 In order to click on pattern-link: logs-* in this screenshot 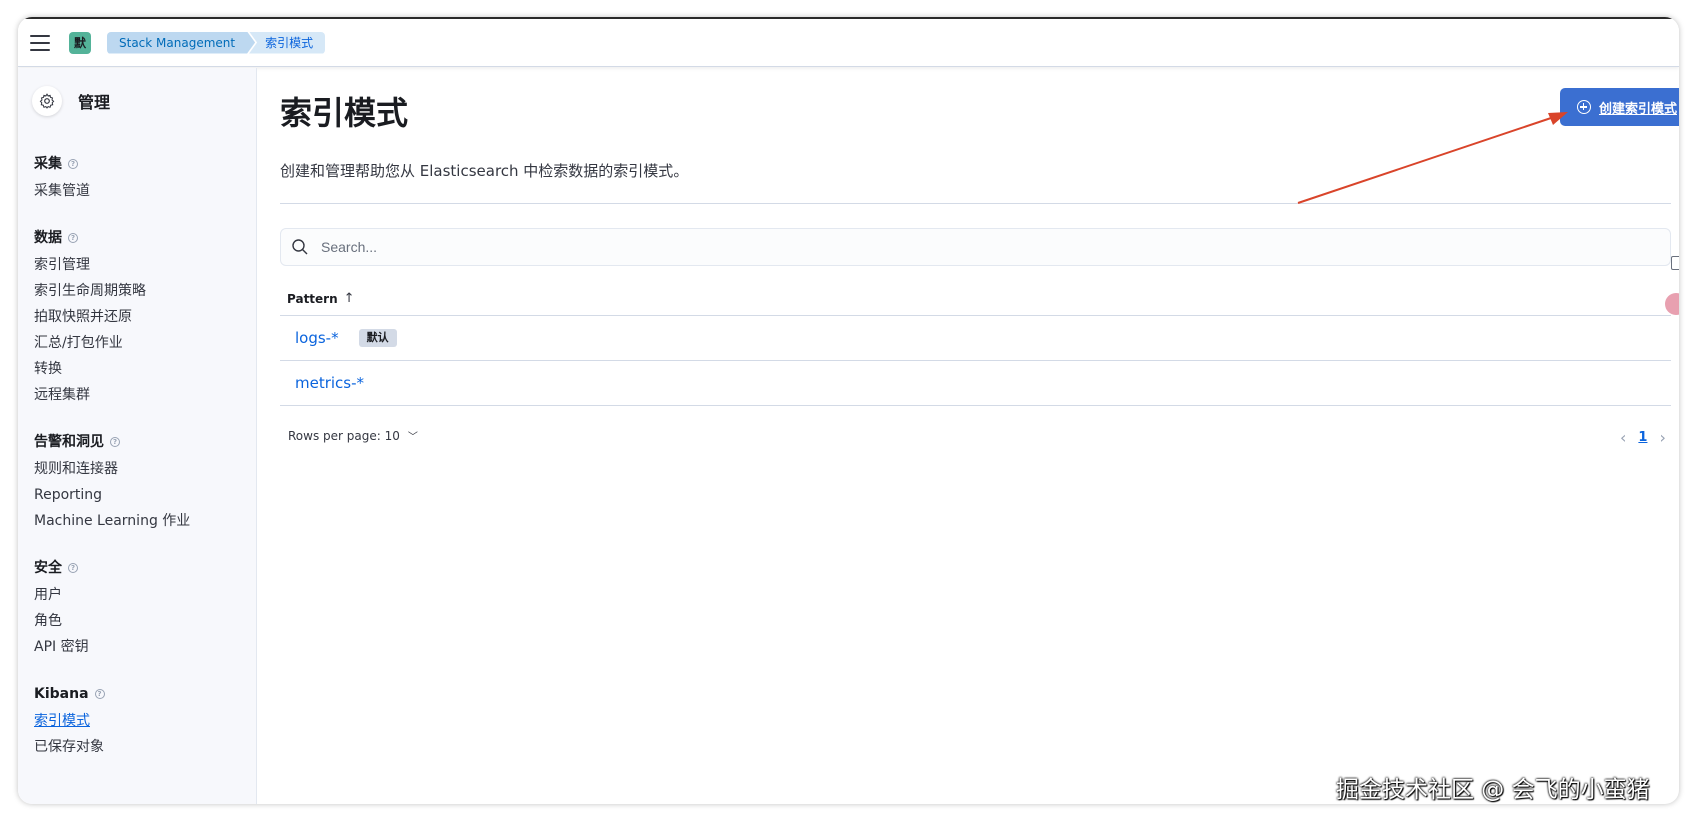, I will do `click(317, 338)`.